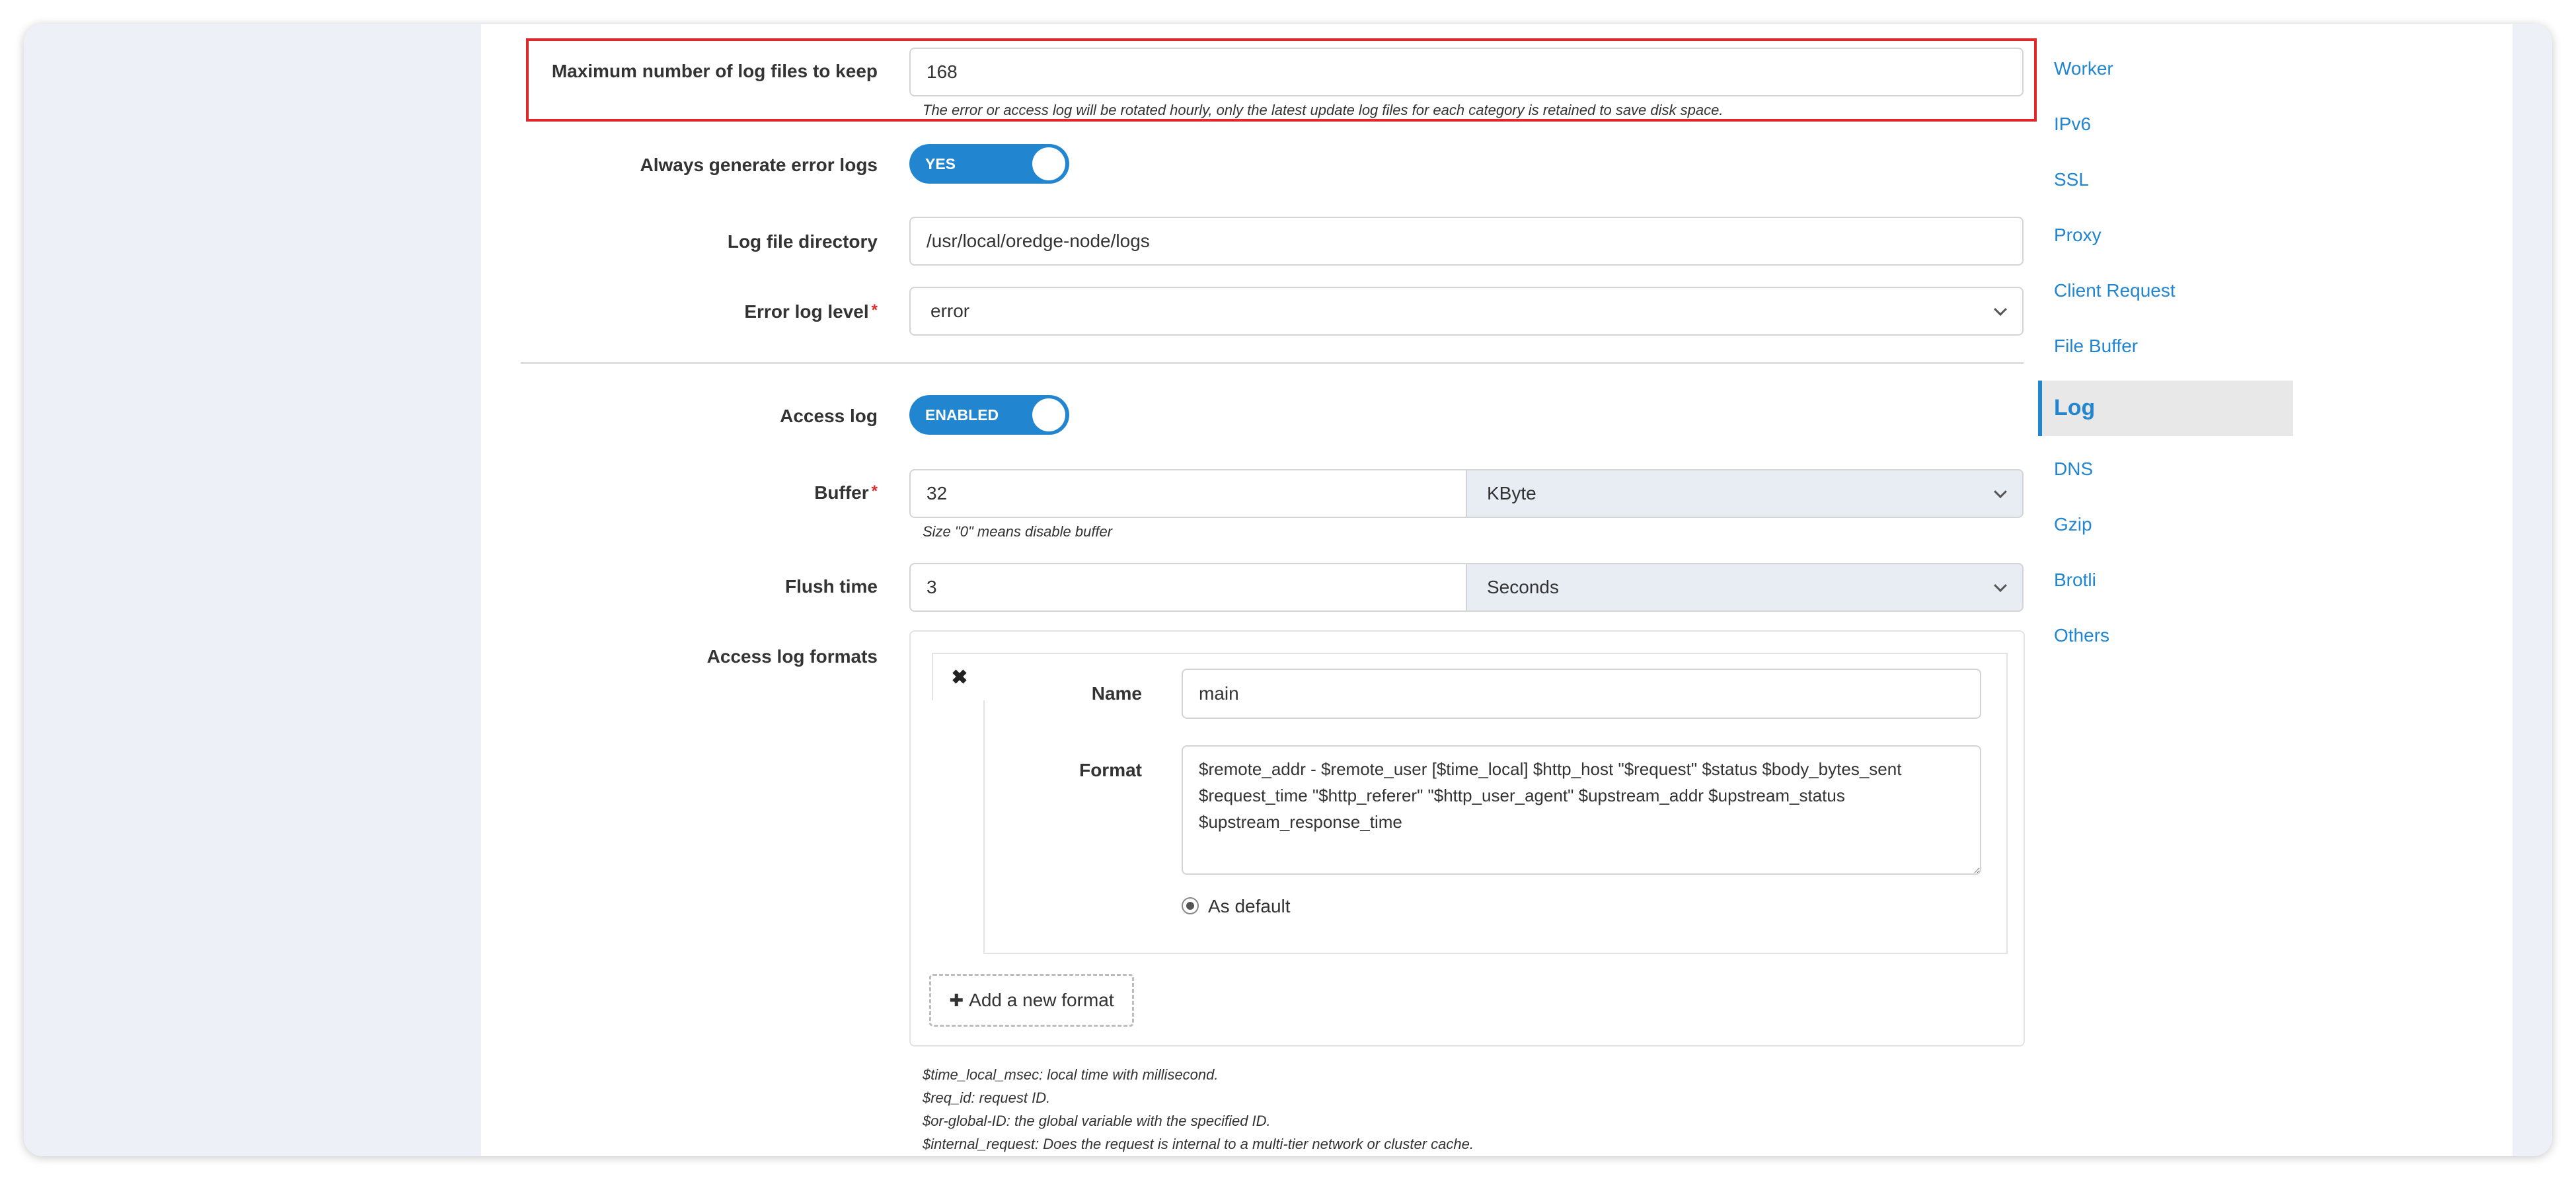 The height and width of the screenshot is (1180, 2576). I want to click on add-format-button: ✚ Add a new format, so click(1031, 1000).